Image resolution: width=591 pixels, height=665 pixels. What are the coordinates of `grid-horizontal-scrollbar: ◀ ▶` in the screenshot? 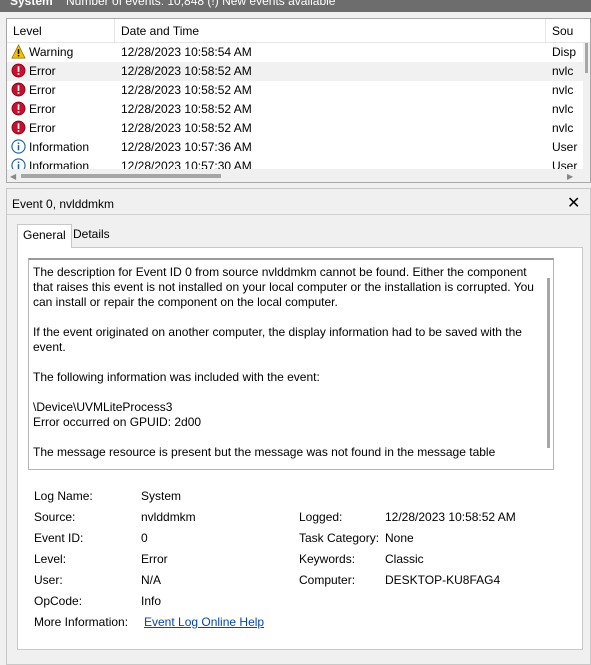 It's located at (298, 175).